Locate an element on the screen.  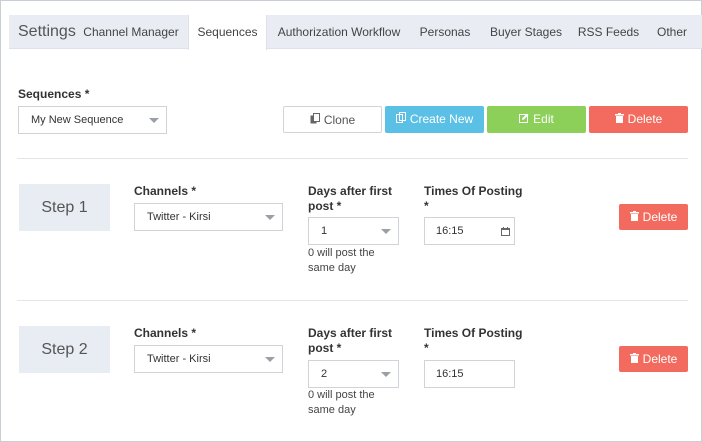
clone-button: Clone is located at coordinates (332, 119).